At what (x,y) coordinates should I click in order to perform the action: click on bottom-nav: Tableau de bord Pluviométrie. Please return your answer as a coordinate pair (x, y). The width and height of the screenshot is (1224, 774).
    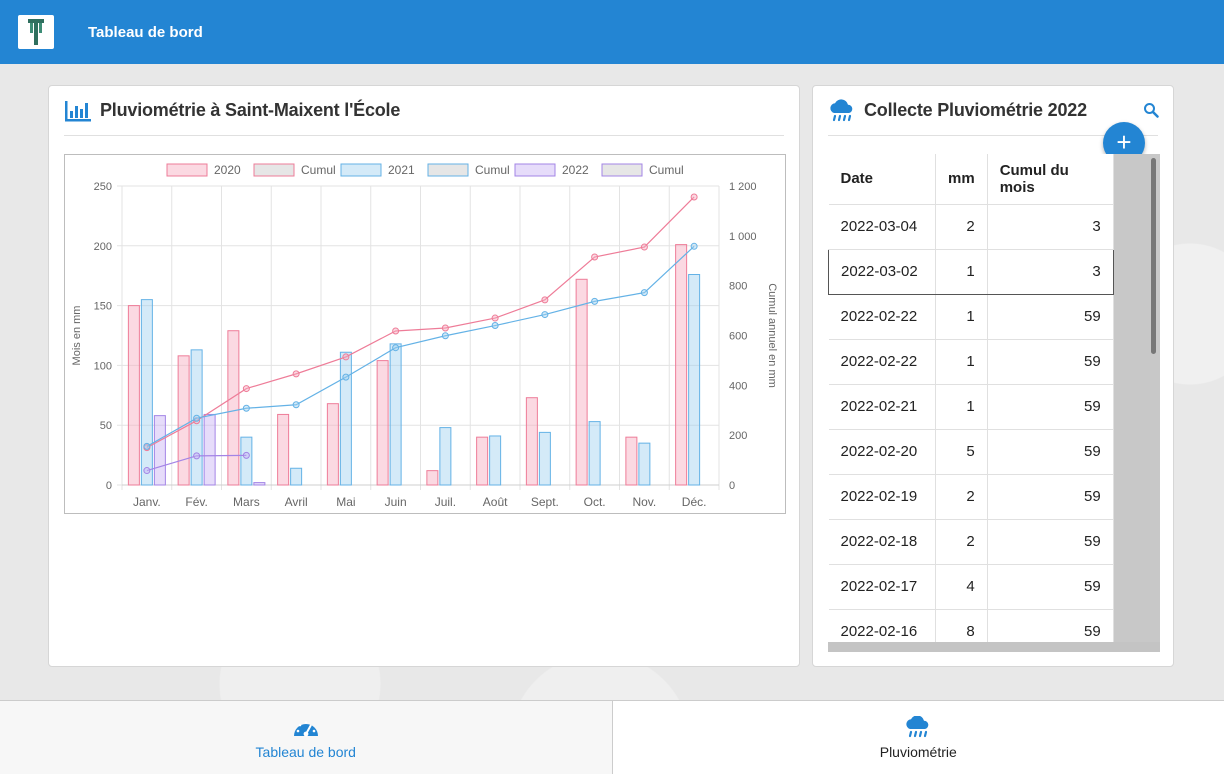
    Looking at the image, I should click on (612, 737).